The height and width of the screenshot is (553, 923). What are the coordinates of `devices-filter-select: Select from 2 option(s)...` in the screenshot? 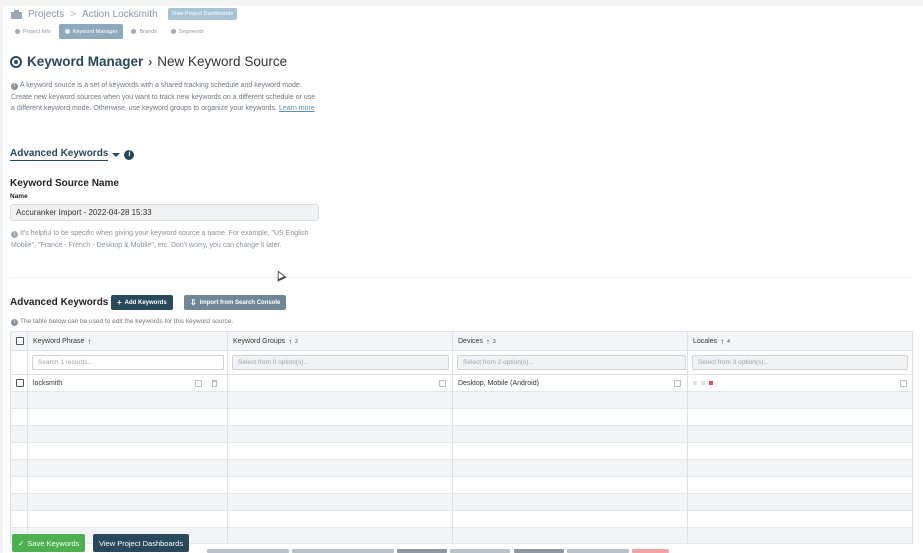 It's located at (571, 362).